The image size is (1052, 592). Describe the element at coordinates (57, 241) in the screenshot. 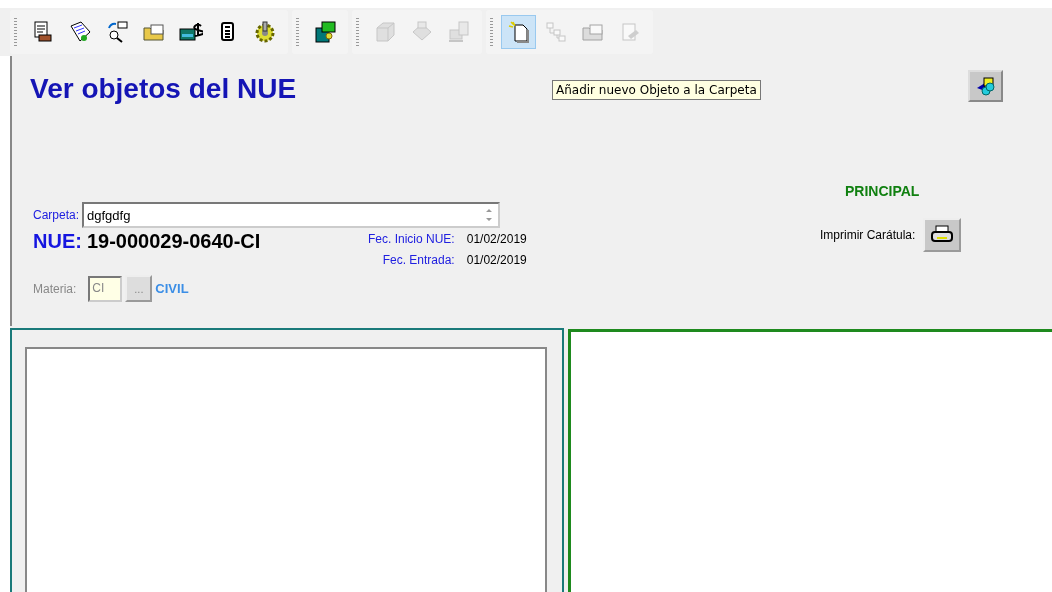

I see `nue-label: NUE:` at that location.